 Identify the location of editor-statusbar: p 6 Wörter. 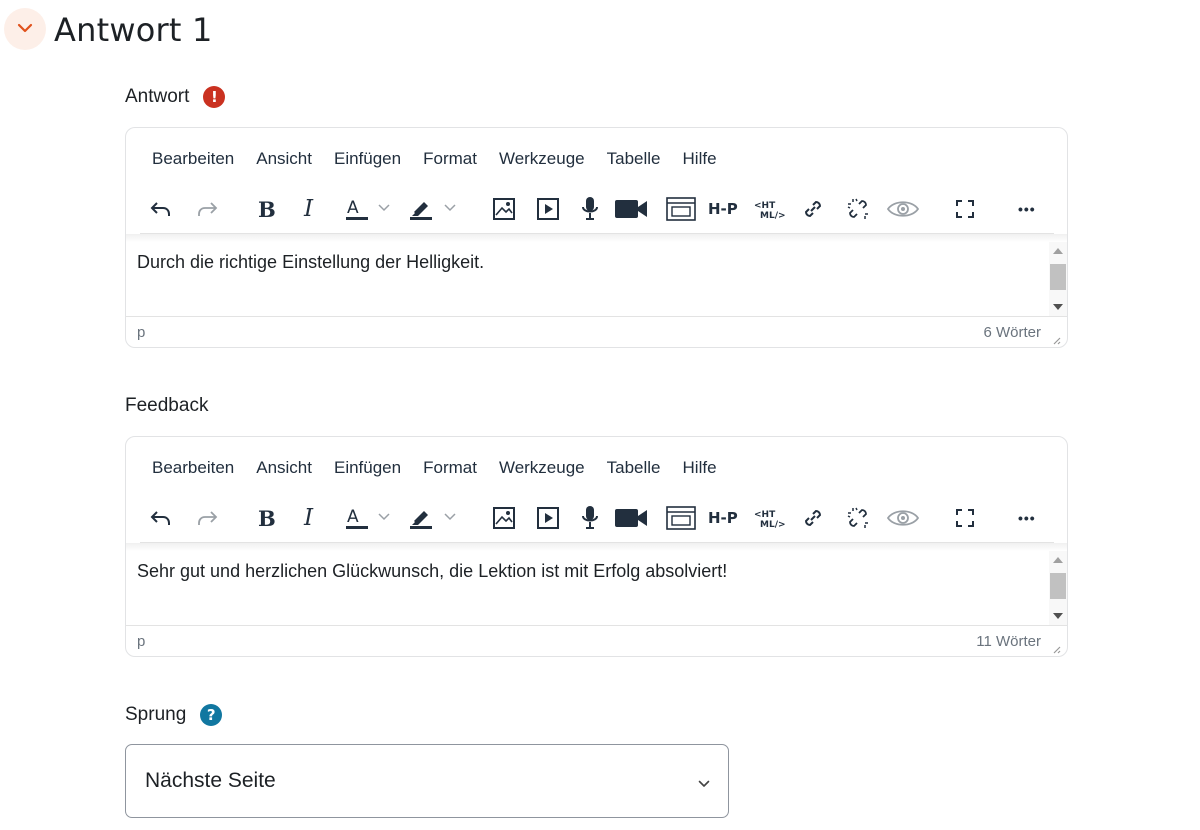
(596, 331).